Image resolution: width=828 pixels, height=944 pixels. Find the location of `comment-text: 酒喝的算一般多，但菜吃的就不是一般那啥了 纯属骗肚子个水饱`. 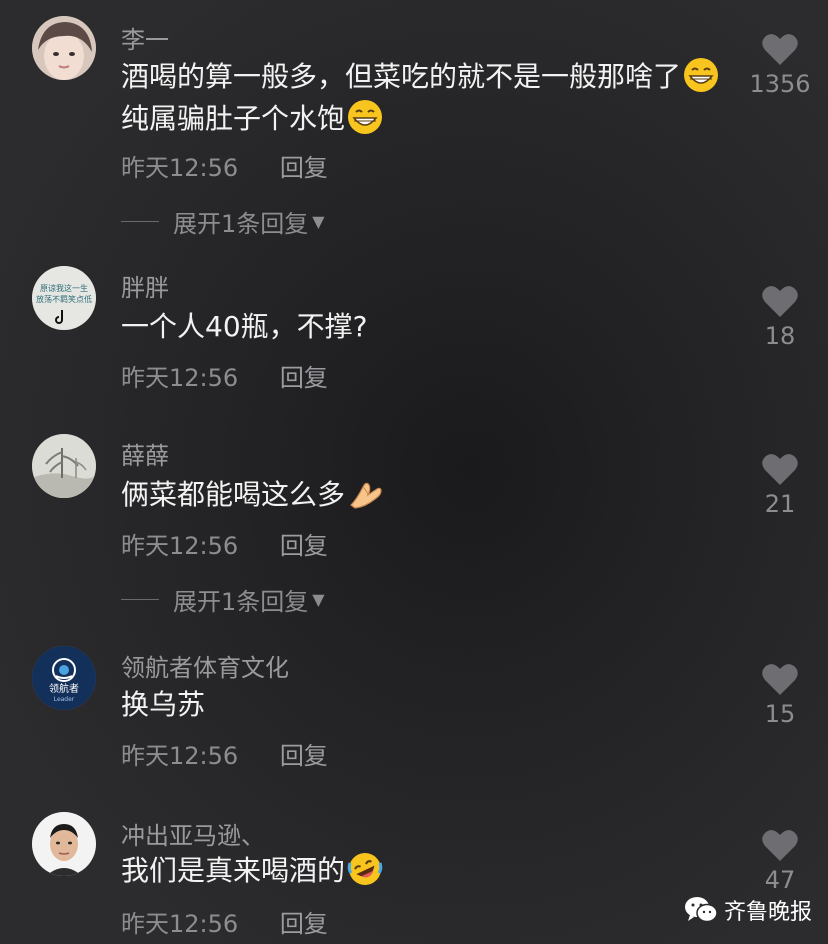

comment-text: 酒喝的算一般多，但菜吃的就不是一般那啥了 纯属骗肚子个水饱 is located at coordinates (421, 98).